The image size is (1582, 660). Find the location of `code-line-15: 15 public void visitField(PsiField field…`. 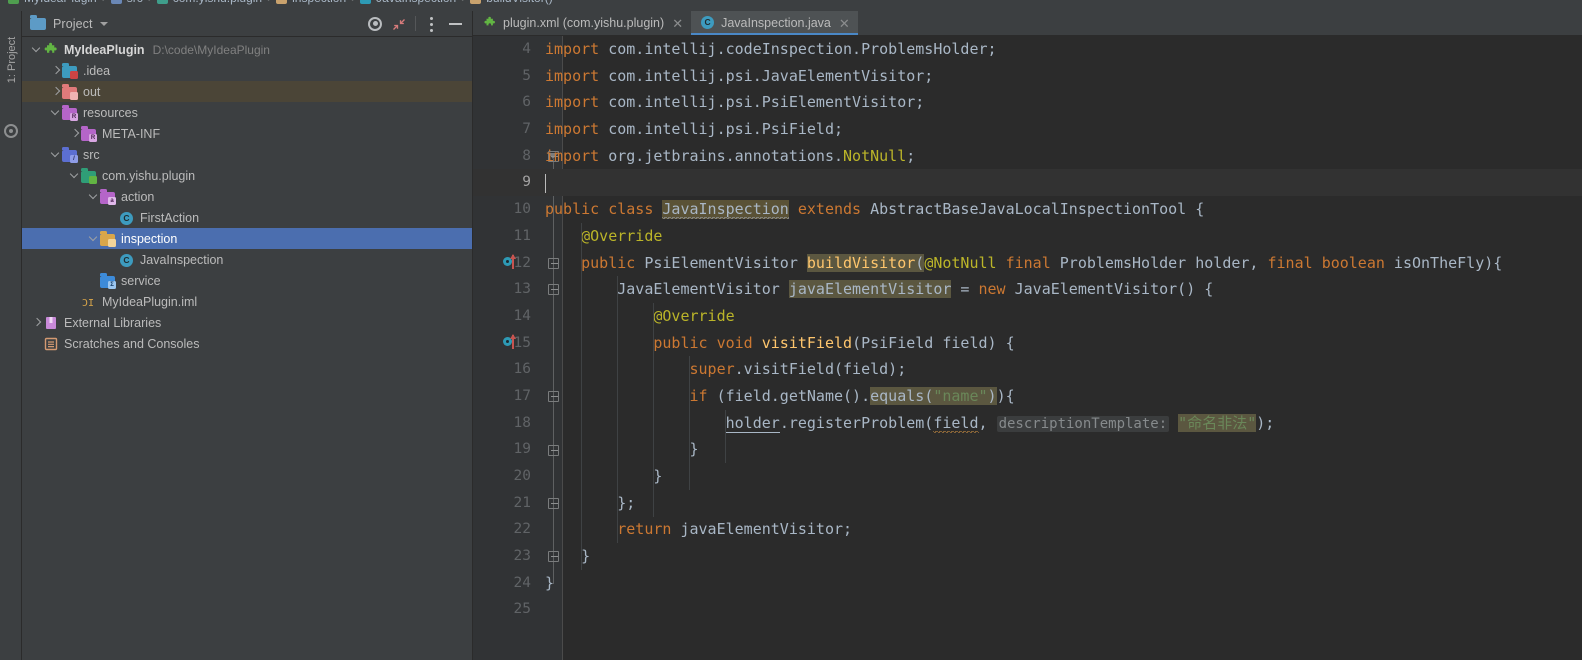

code-line-15: 15 public void visitField(PsiField field… is located at coordinates (1027, 343).